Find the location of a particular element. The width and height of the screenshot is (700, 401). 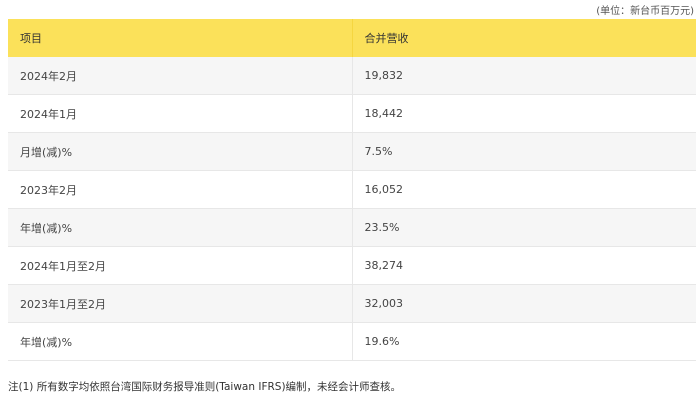

row-value: 32,003 is located at coordinates (523, 303).